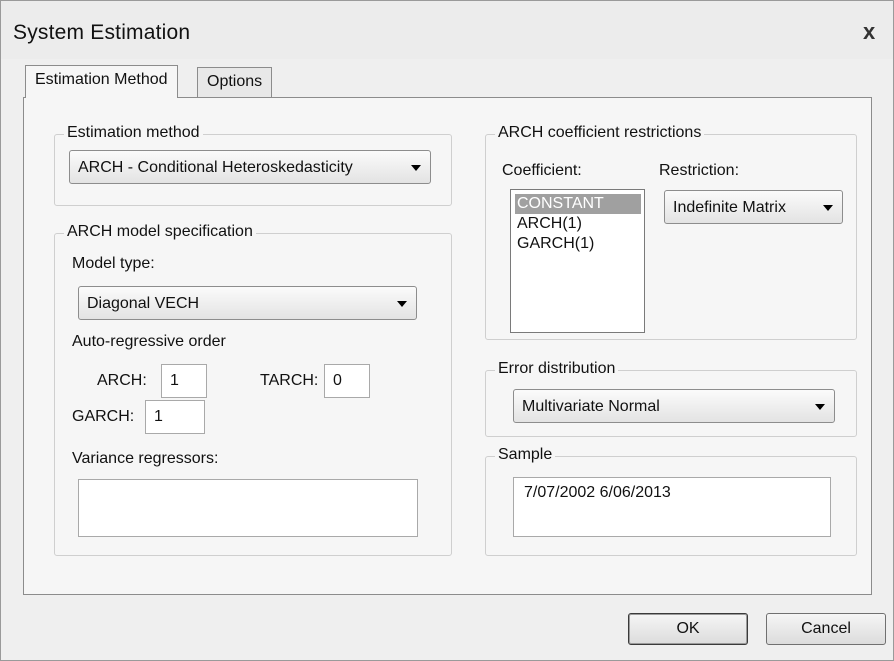 The image size is (894, 661). I want to click on estimation-method-select: ARCH - Conditional Heteroskedasticity, so click(250, 167).